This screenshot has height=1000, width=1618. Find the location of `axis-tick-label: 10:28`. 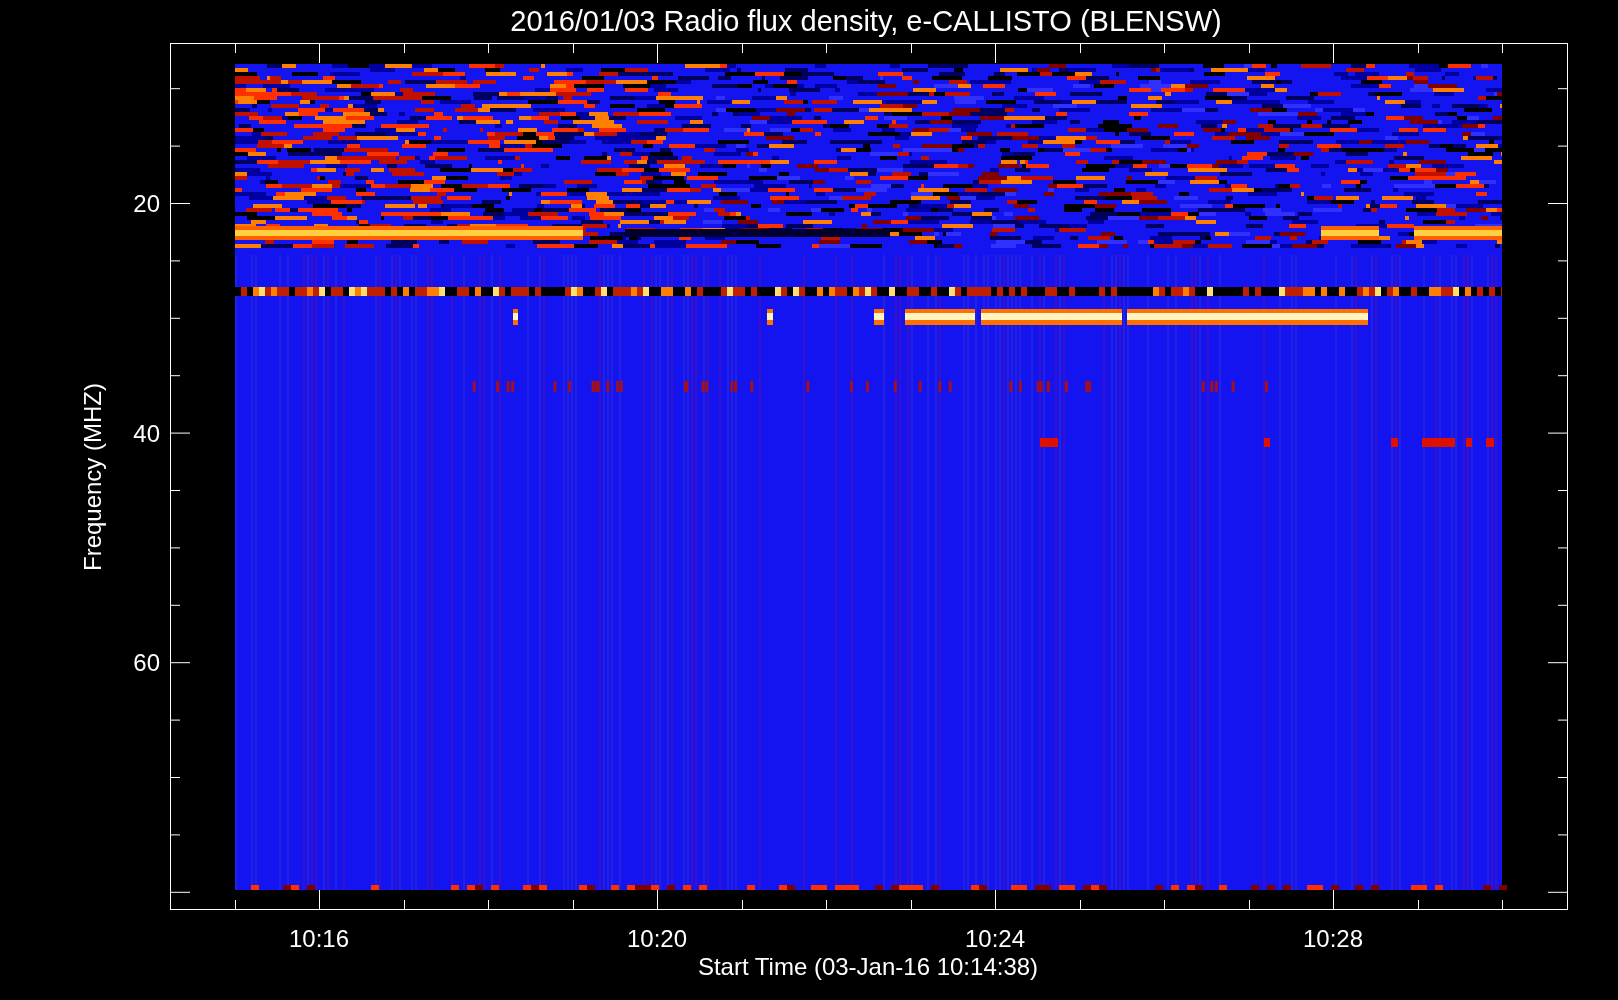

axis-tick-label: 10:28 is located at coordinates (1333, 938).